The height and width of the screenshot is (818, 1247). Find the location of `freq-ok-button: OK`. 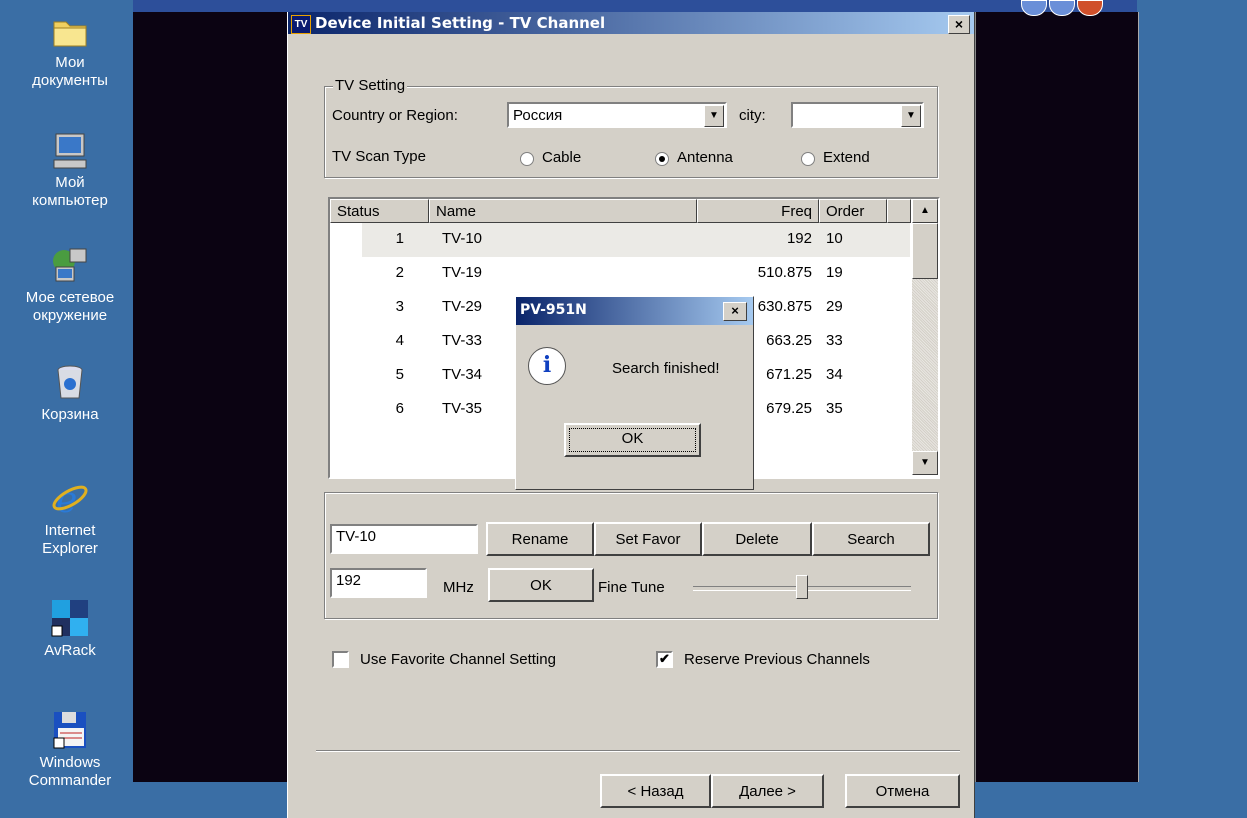

freq-ok-button: OK is located at coordinates (541, 585).